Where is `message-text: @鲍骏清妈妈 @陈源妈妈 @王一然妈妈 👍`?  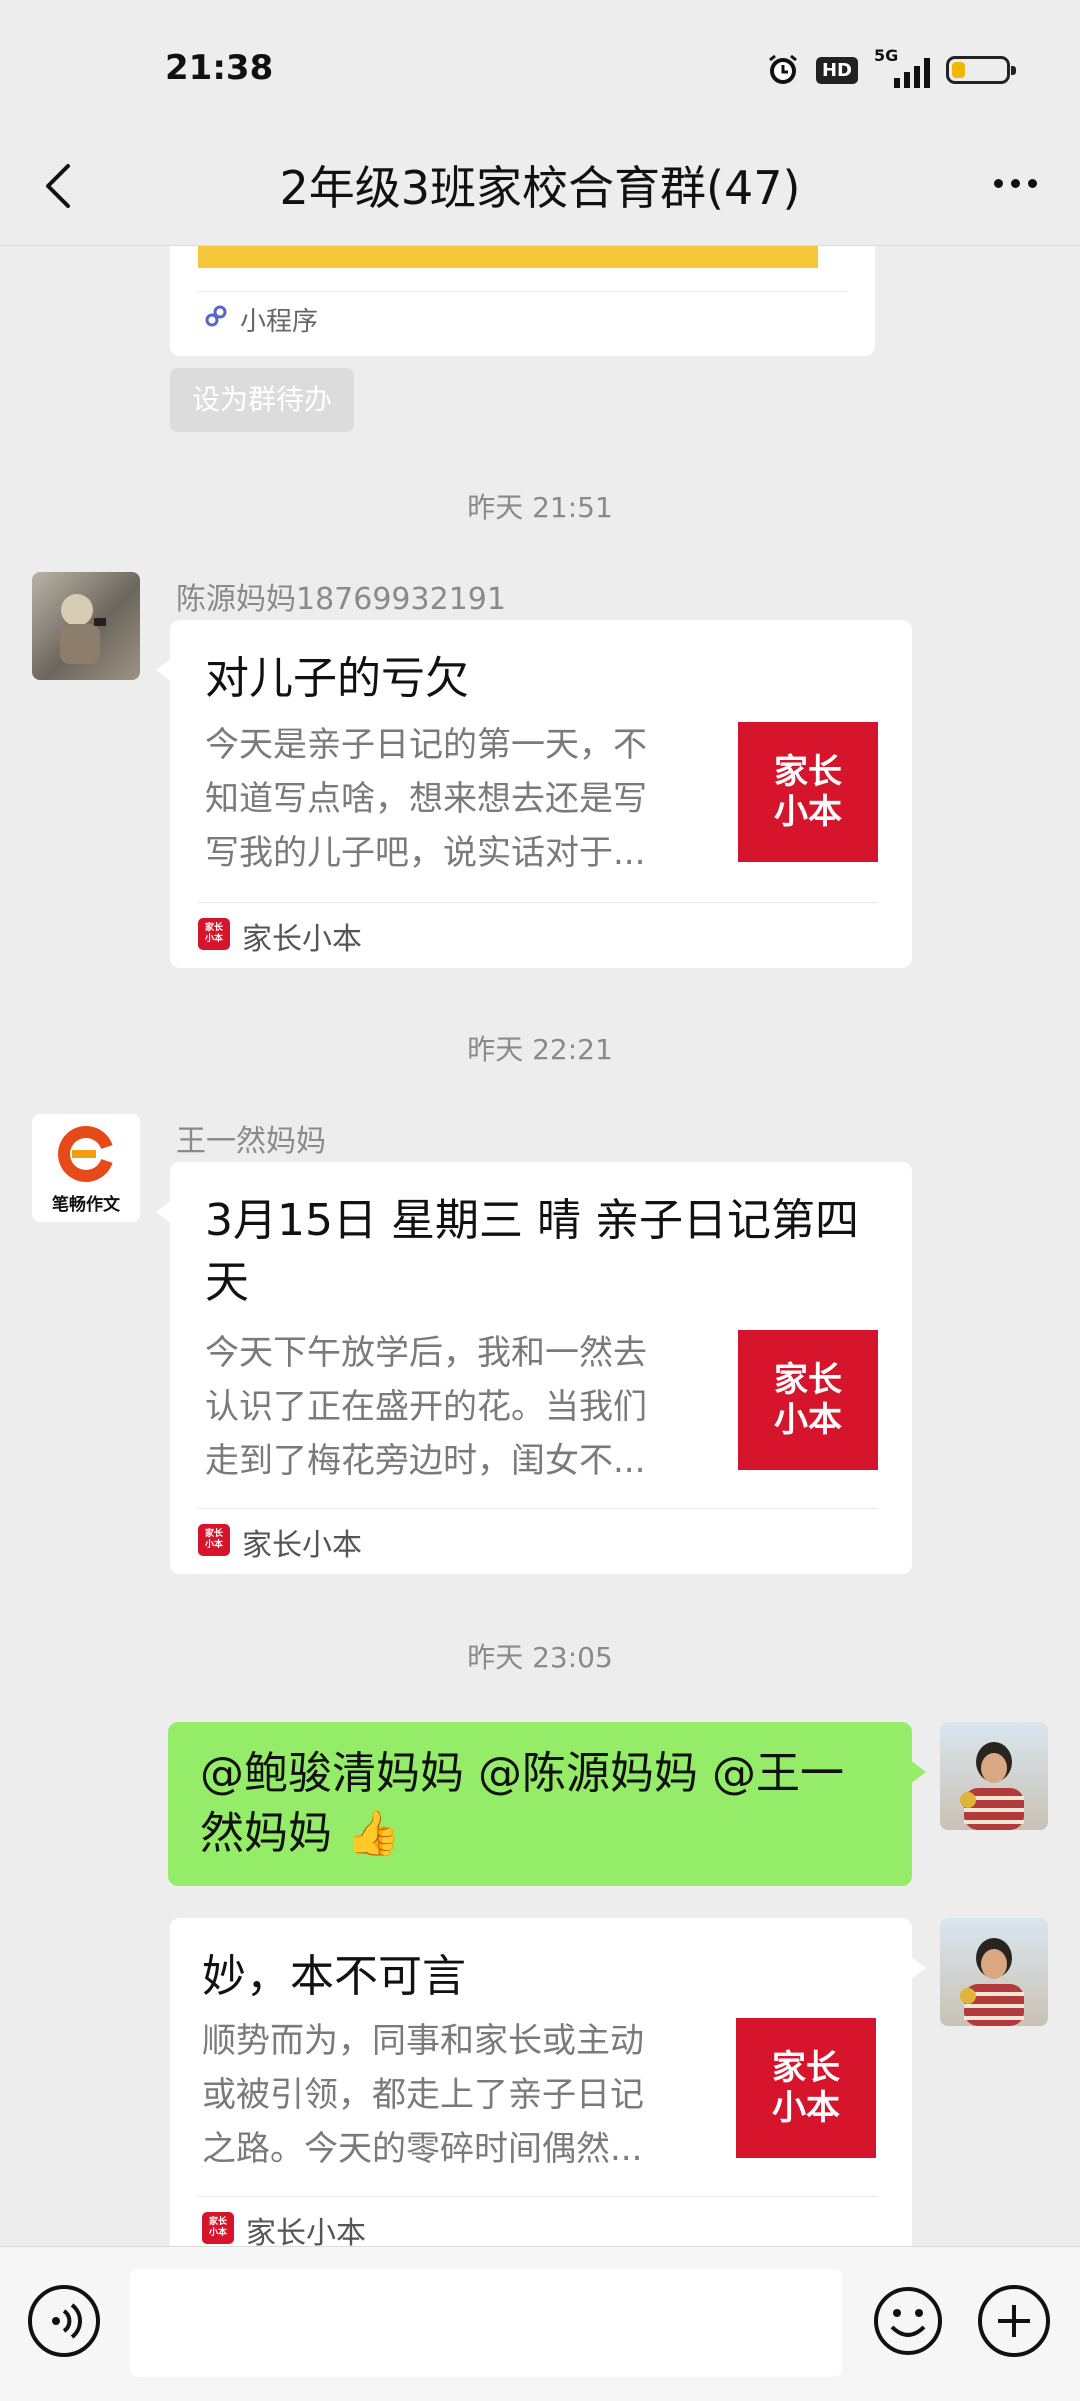 message-text: @鲍骏清妈妈 @陈源妈妈 @王一然妈妈 👍 is located at coordinates (522, 1803).